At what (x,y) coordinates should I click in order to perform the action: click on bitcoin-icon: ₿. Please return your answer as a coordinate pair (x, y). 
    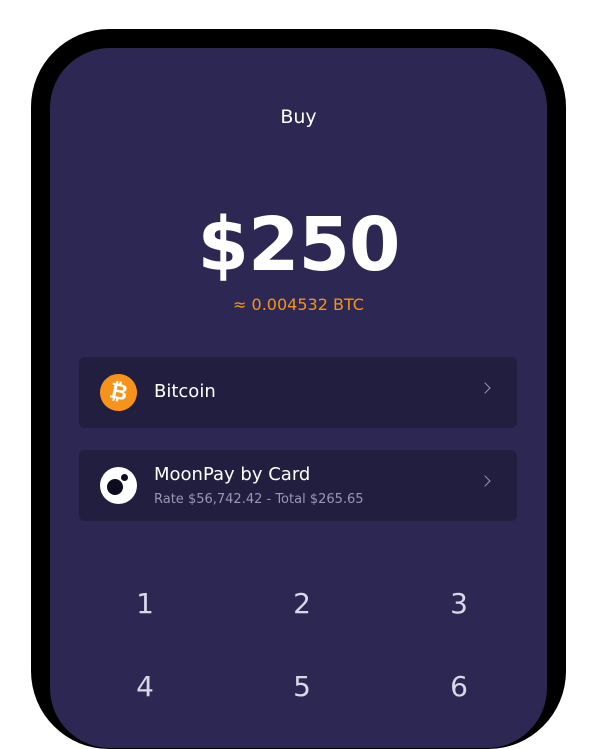
    Looking at the image, I should click on (118, 392).